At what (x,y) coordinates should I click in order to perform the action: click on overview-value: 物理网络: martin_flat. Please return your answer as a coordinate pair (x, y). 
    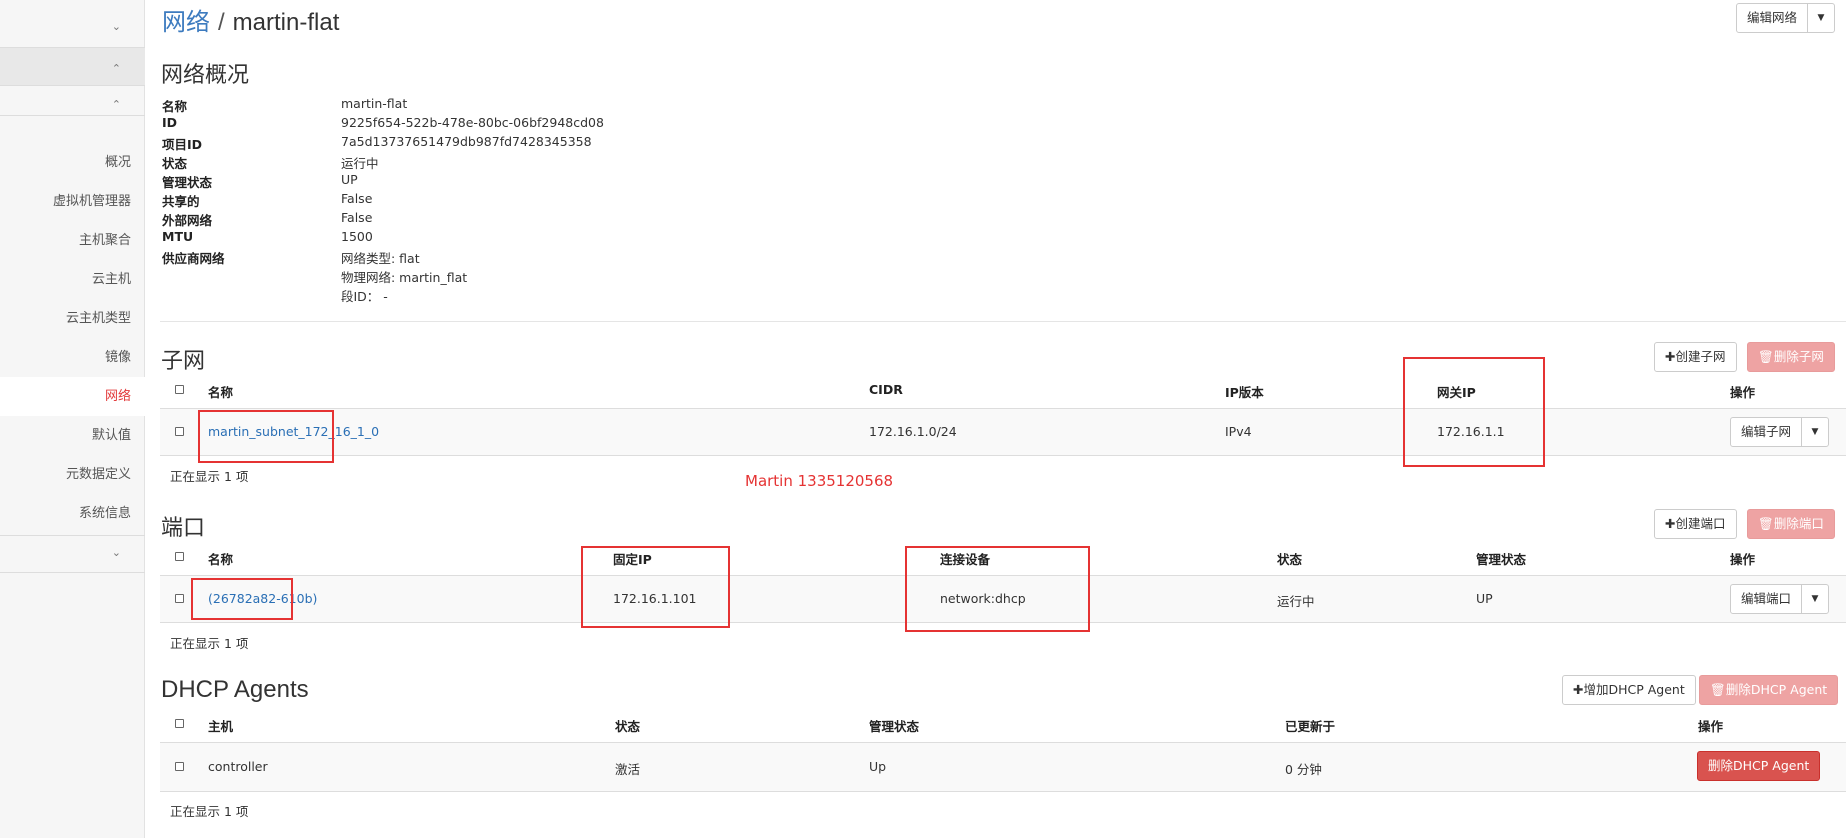
    Looking at the image, I should click on (404, 277).